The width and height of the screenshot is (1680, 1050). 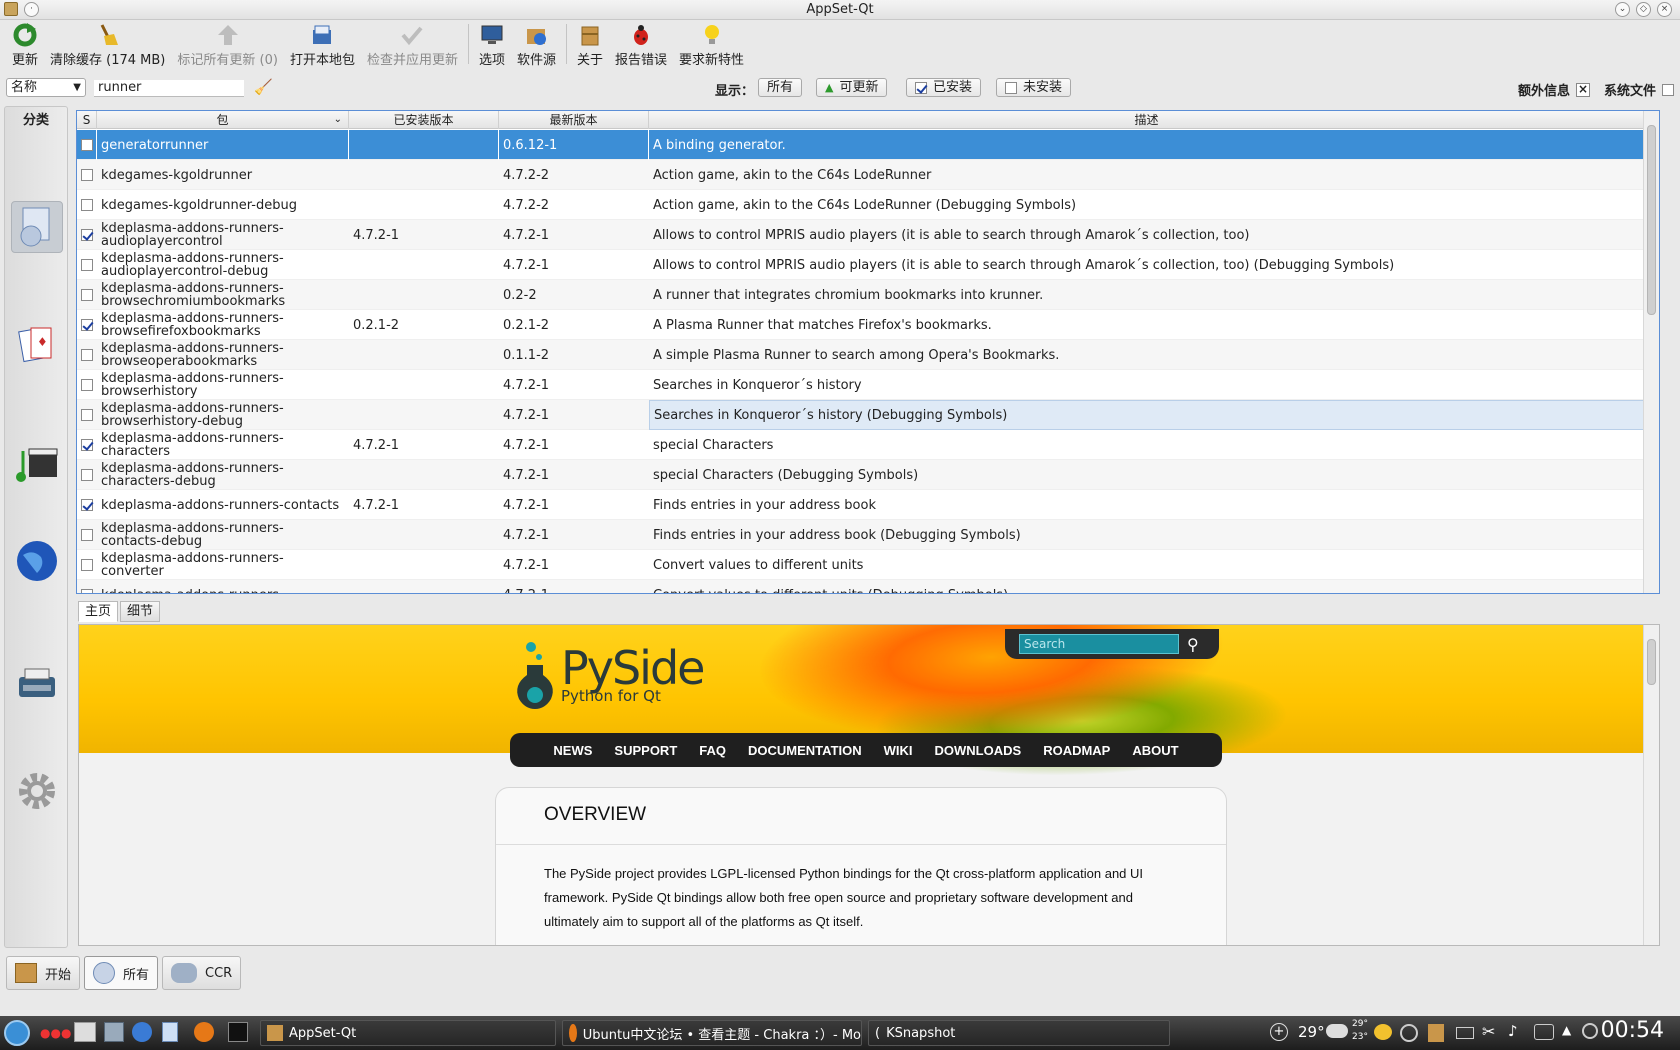 What do you see at coordinates (574, 120) in the screenshot?
I see `column-header-latest-version: 最新版本` at bounding box center [574, 120].